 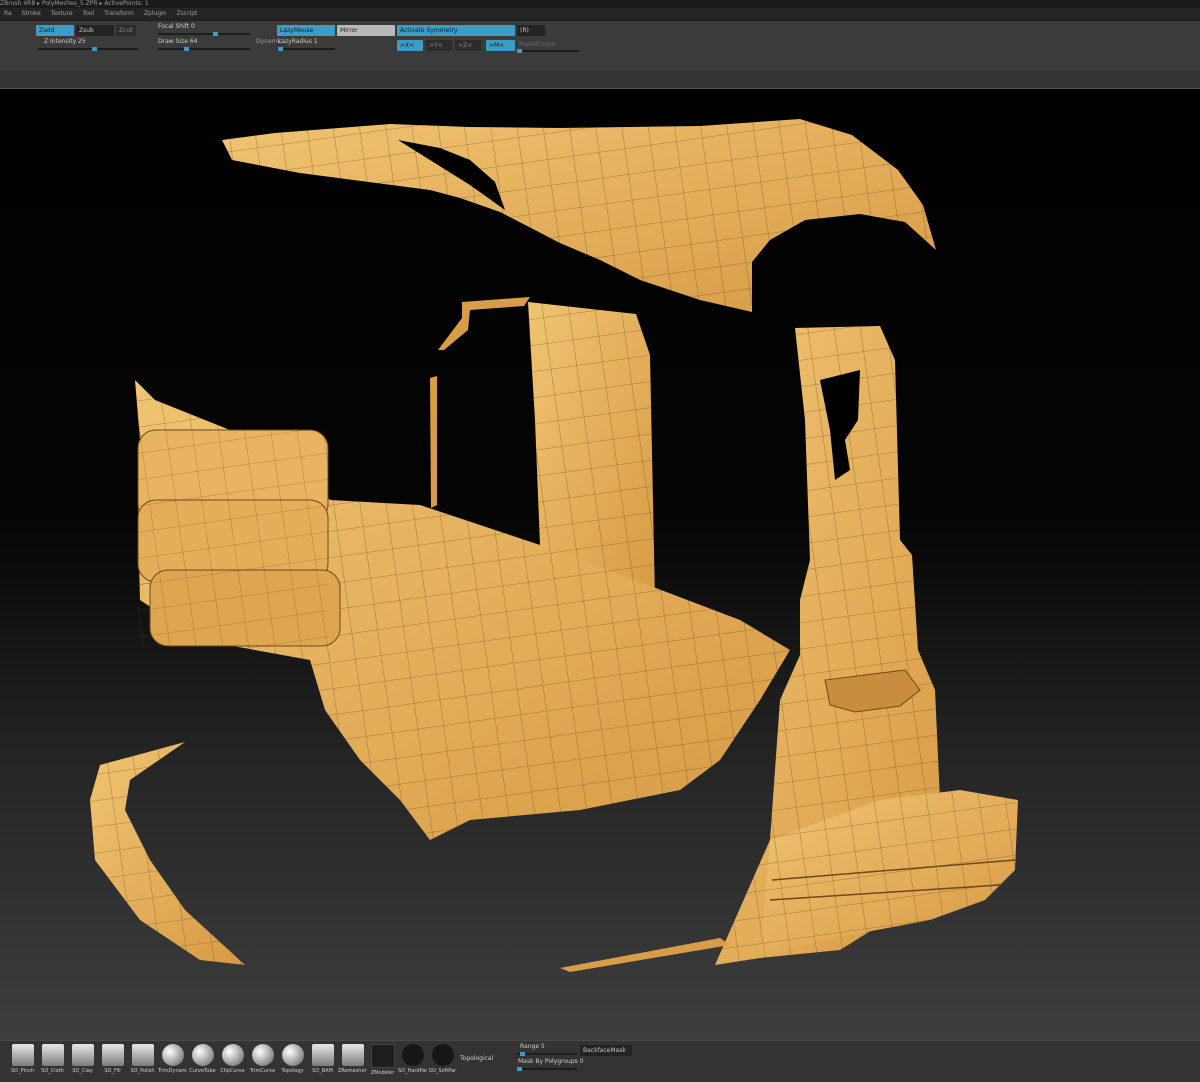 What do you see at coordinates (366, 30) in the screenshot?
I see `mirror-button: Mirror` at bounding box center [366, 30].